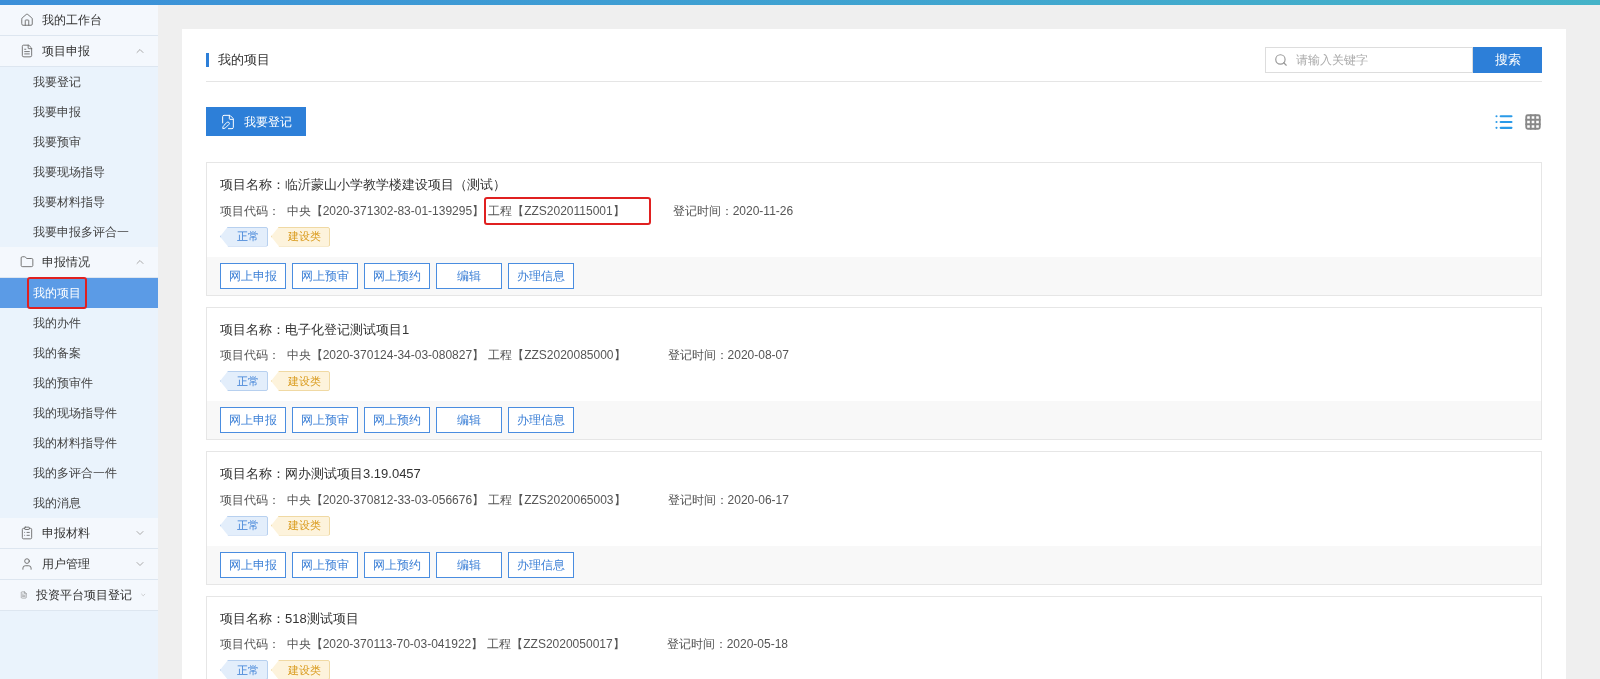  What do you see at coordinates (228, 121) in the screenshot?
I see `document-edit-icon` at bounding box center [228, 121].